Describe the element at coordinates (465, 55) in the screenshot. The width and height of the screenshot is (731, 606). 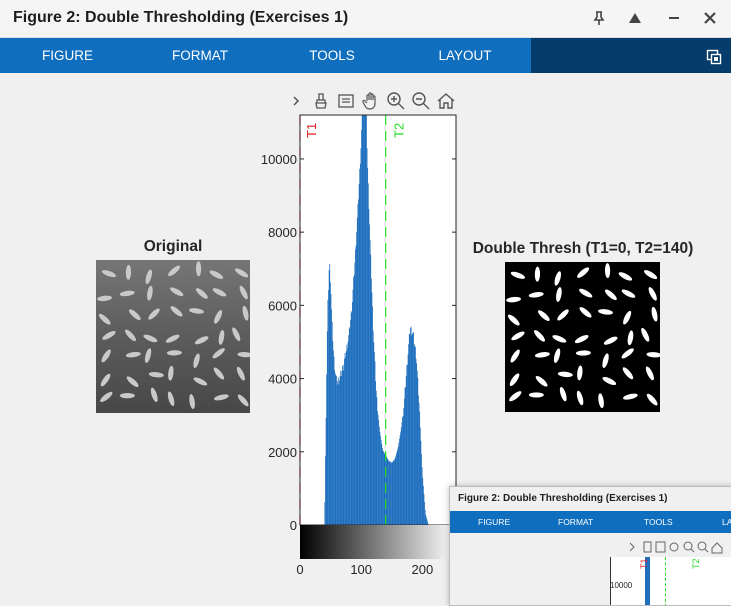
I see `tab-layout: LAYOUT` at that location.